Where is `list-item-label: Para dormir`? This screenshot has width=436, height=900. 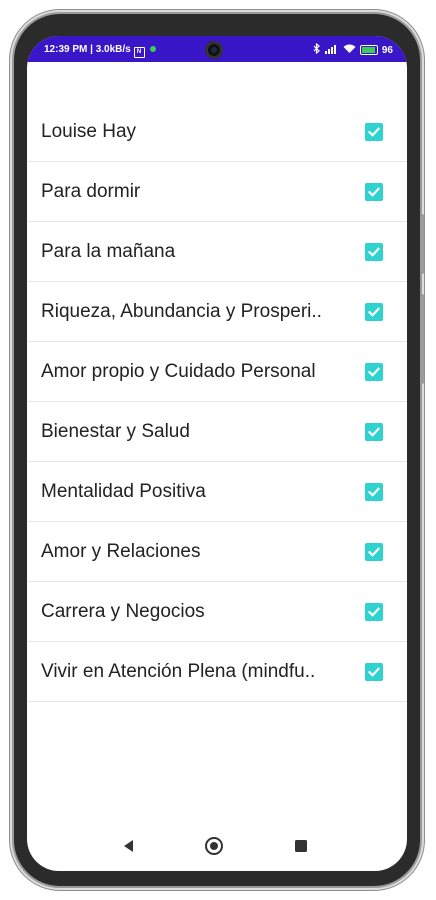
list-item-label: Para dormir is located at coordinates (91, 191).